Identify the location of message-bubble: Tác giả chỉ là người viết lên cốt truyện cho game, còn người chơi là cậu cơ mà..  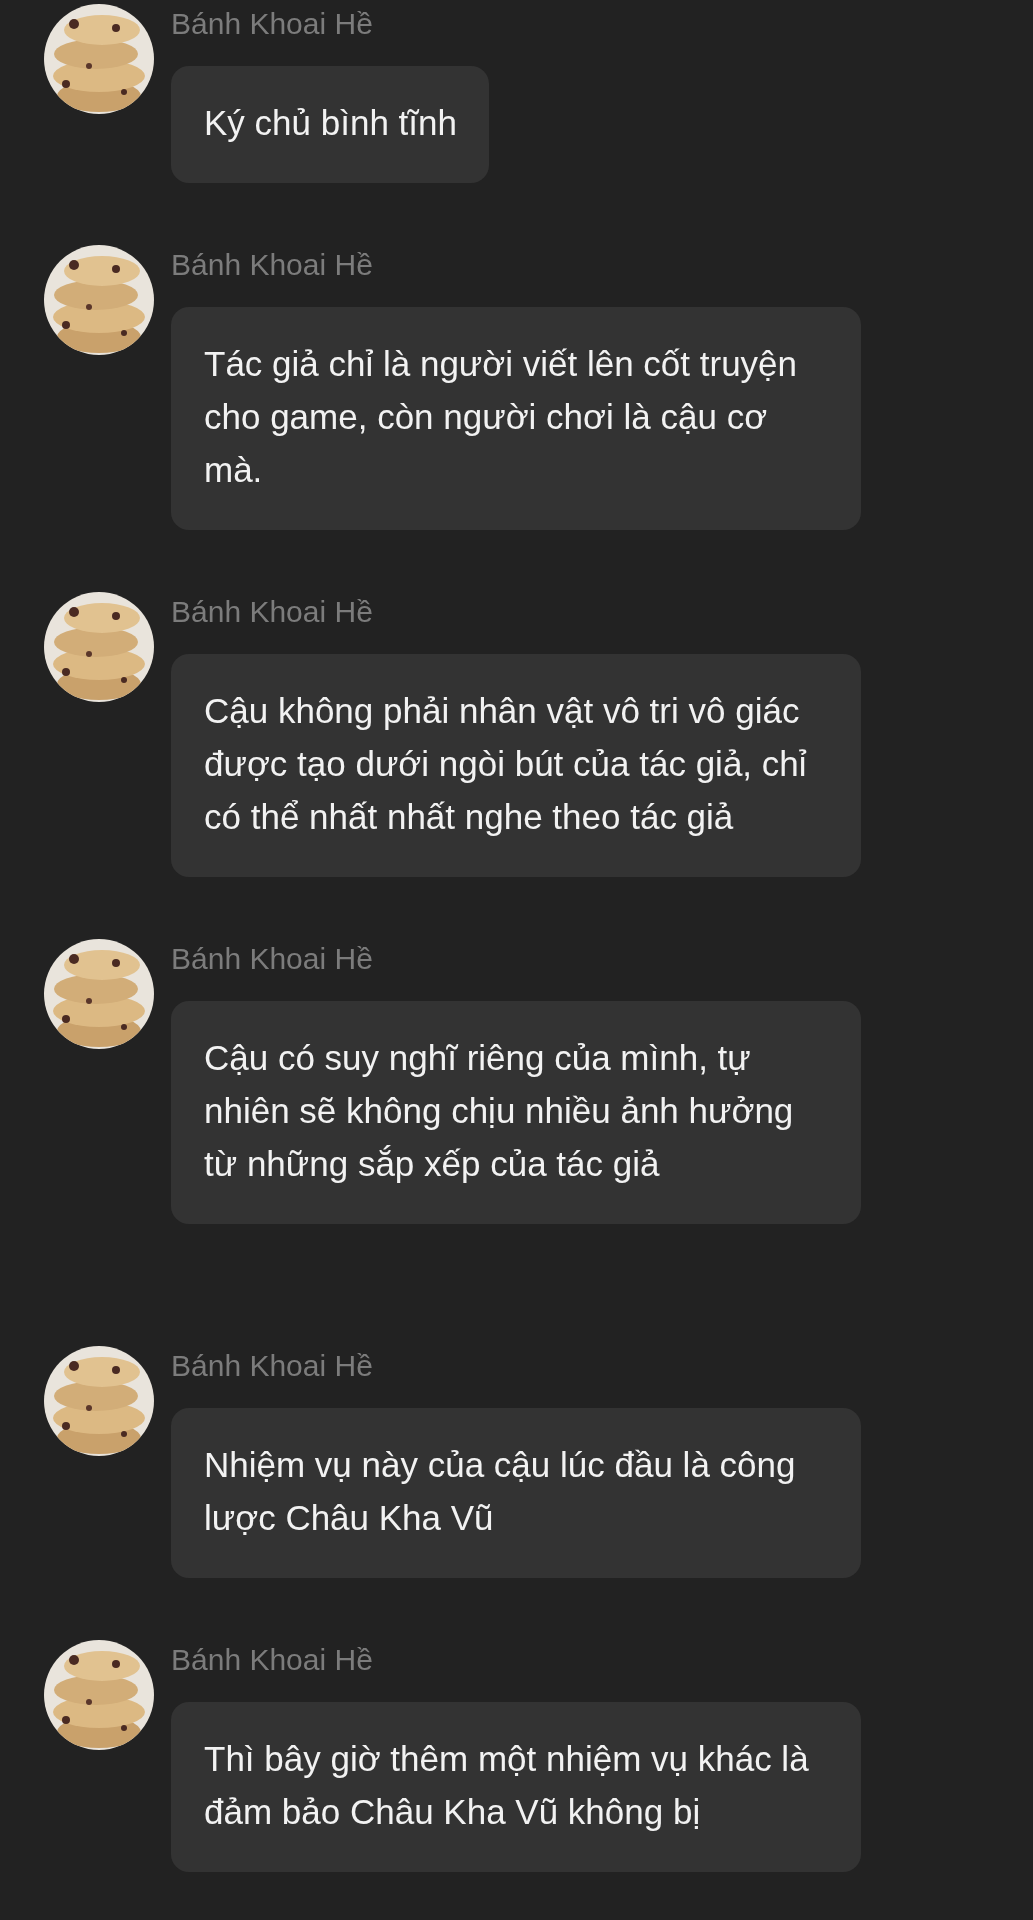
(516, 418).